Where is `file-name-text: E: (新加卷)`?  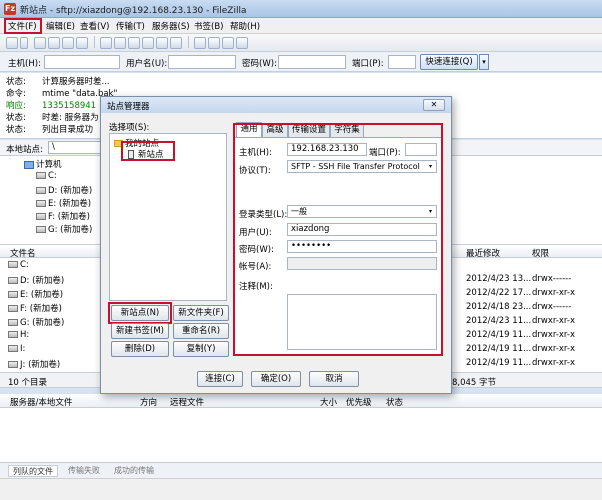 file-name-text: E: (新加卷) is located at coordinates (42, 295).